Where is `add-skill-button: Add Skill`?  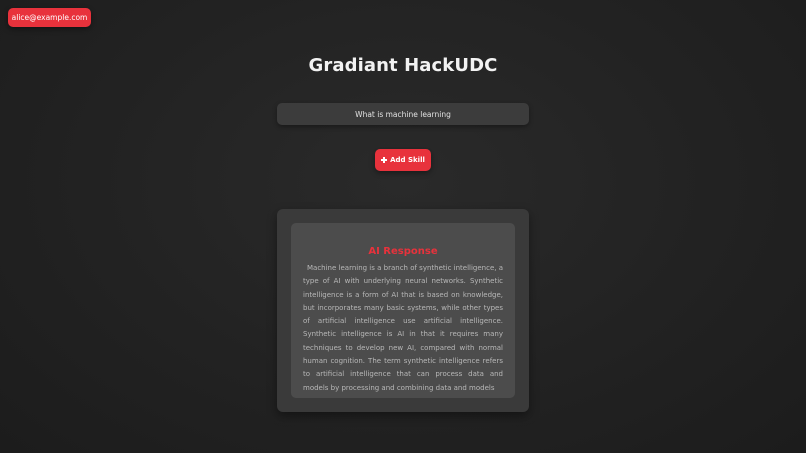 add-skill-button: Add Skill is located at coordinates (403, 160).